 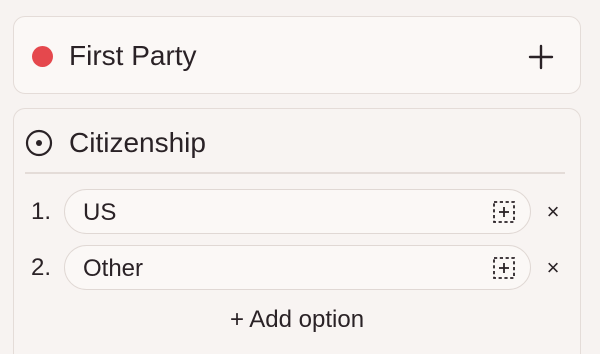 I want to click on option-input: Other, so click(x=297, y=267).